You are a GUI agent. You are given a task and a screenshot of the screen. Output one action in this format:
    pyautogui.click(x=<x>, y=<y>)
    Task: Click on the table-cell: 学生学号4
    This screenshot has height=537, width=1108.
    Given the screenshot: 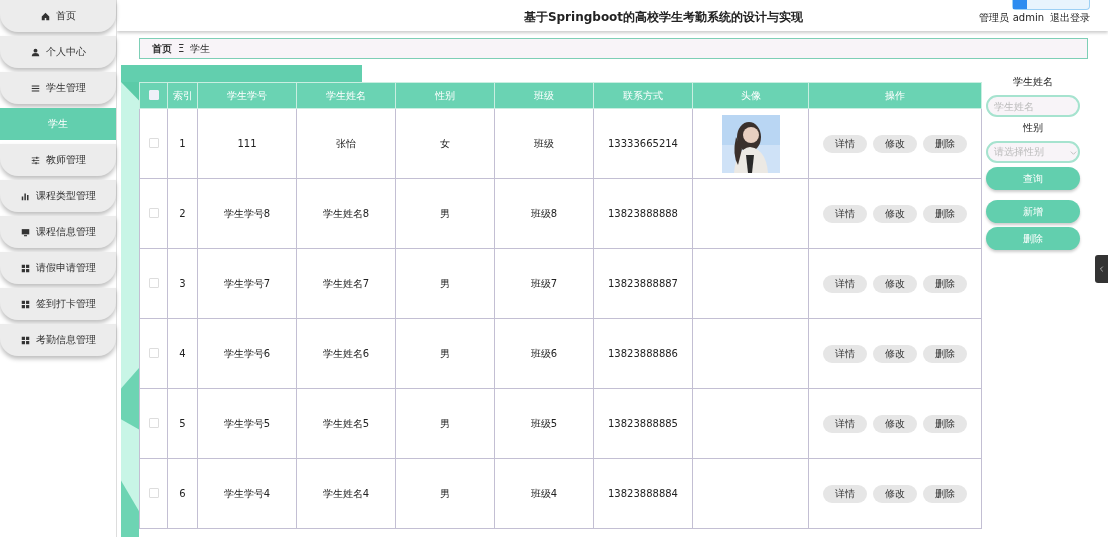 What is the action you would take?
    pyautogui.click(x=247, y=493)
    